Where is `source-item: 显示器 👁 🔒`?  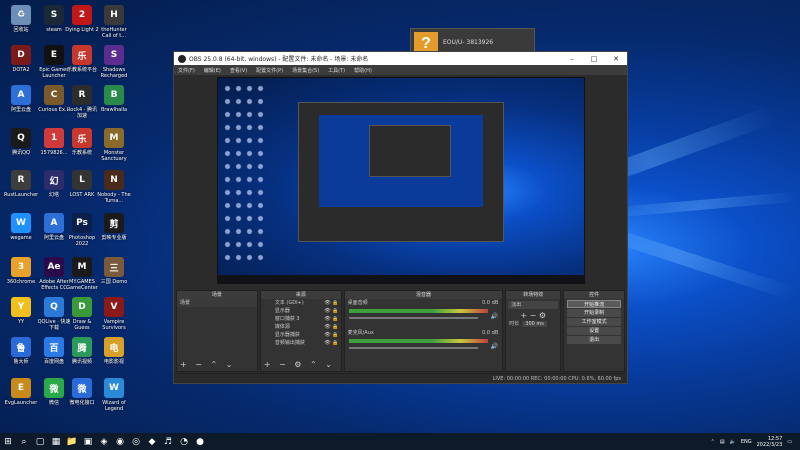
source-item: 显示器 👁 🔒 is located at coordinates (301, 311).